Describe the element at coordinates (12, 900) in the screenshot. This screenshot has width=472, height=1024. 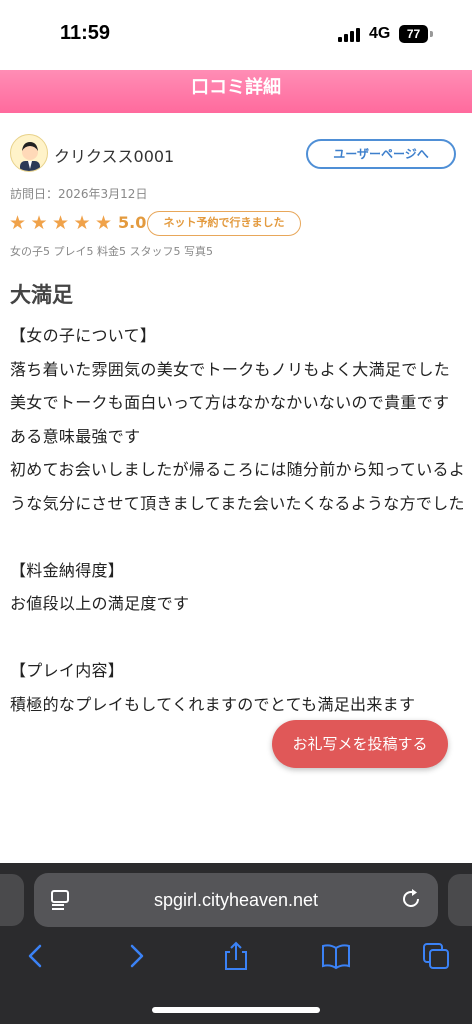
I see `previous-tab-preview` at that location.